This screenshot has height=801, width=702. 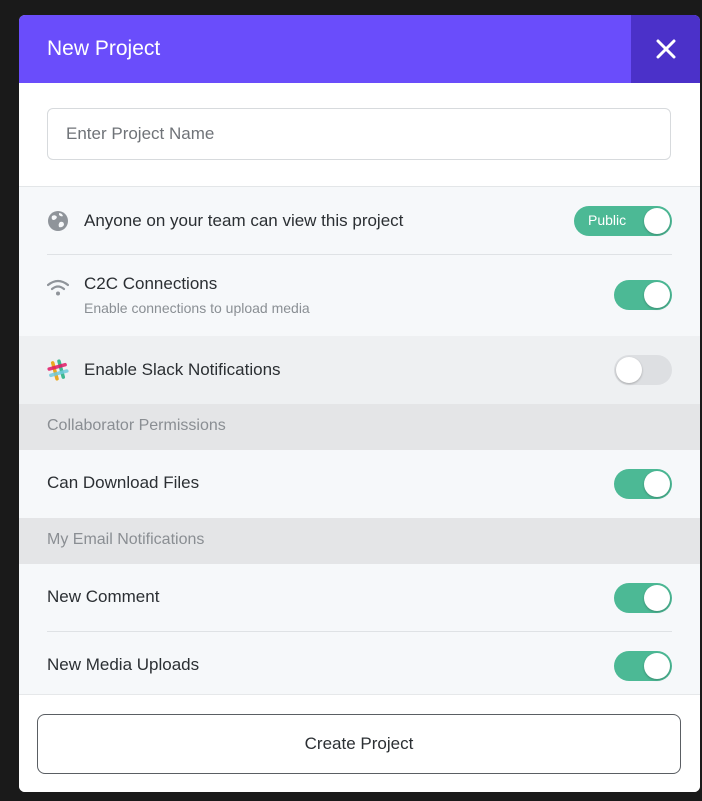 I want to click on slack-label: Enable Slack Notifications, so click(x=182, y=369).